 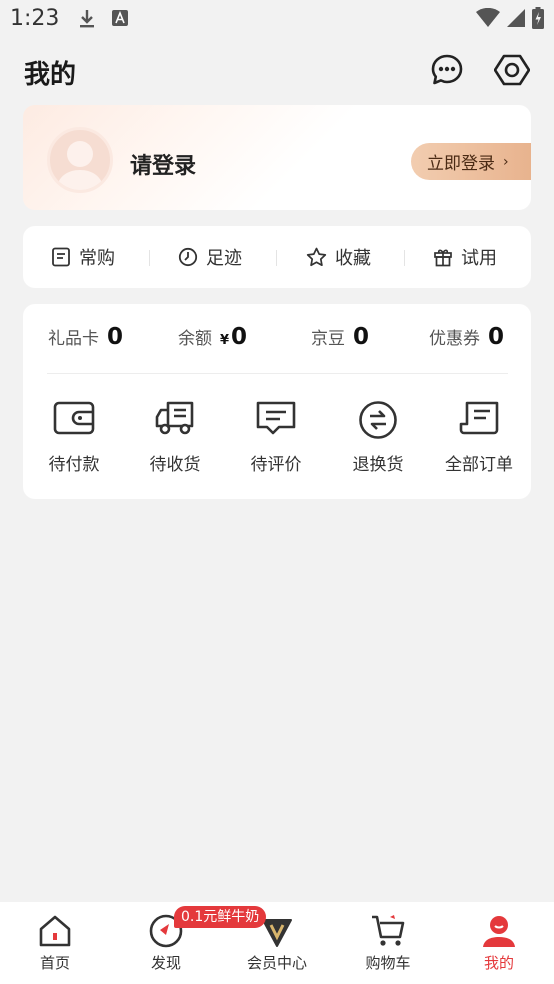 I want to click on list-icon, so click(x=61, y=257).